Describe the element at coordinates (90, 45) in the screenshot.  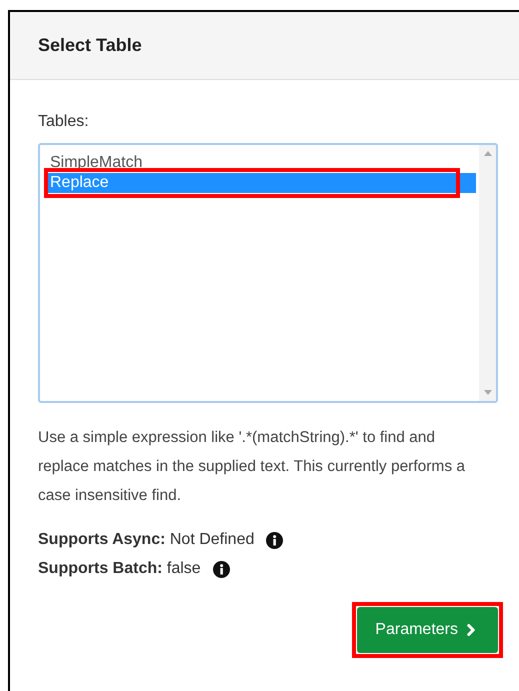
I see `panel-title: Select Table` at that location.